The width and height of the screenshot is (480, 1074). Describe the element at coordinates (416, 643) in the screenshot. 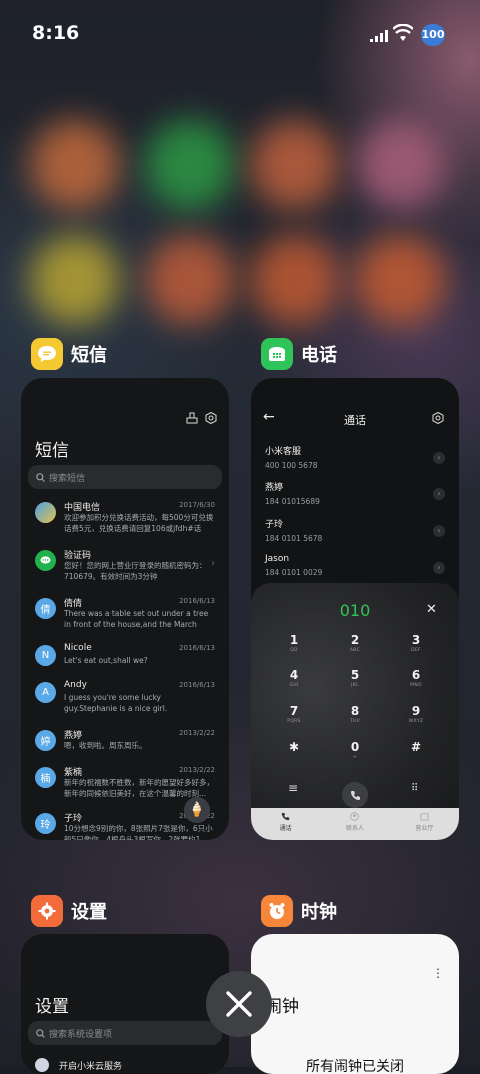

I see `dial-key-3: 3 DEF` at that location.